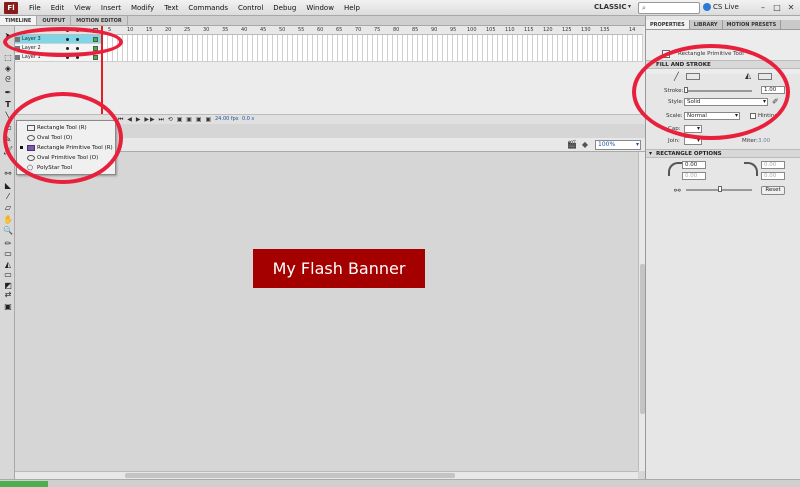  Describe the element at coordinates (641, 311) in the screenshot. I see `vertical-scrollbar` at that location.